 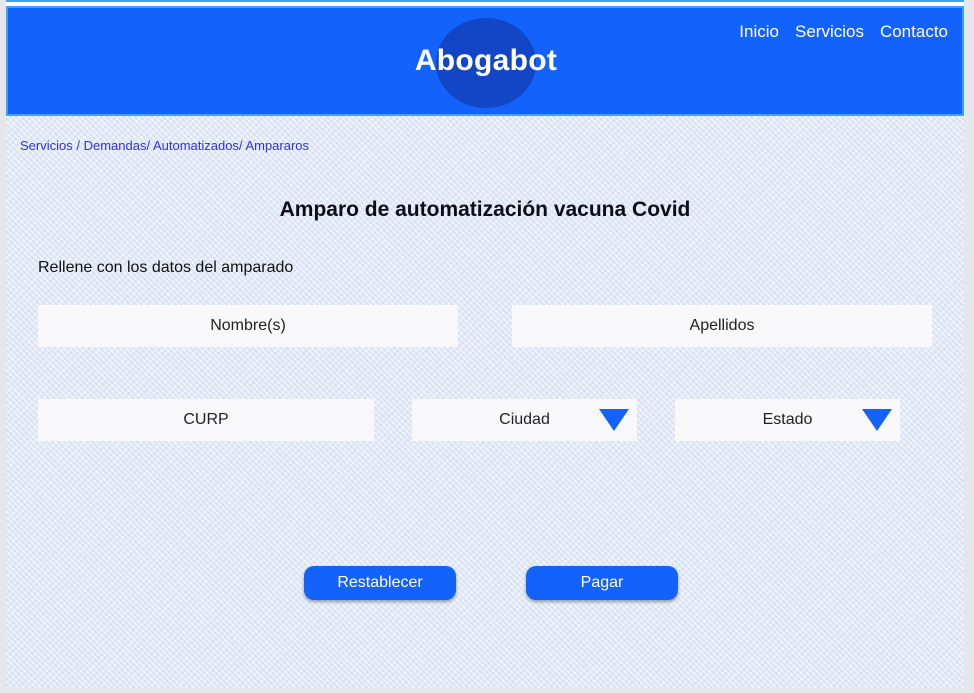 I want to click on form-instruction: Rellene con los datos del amparado, so click(x=166, y=267).